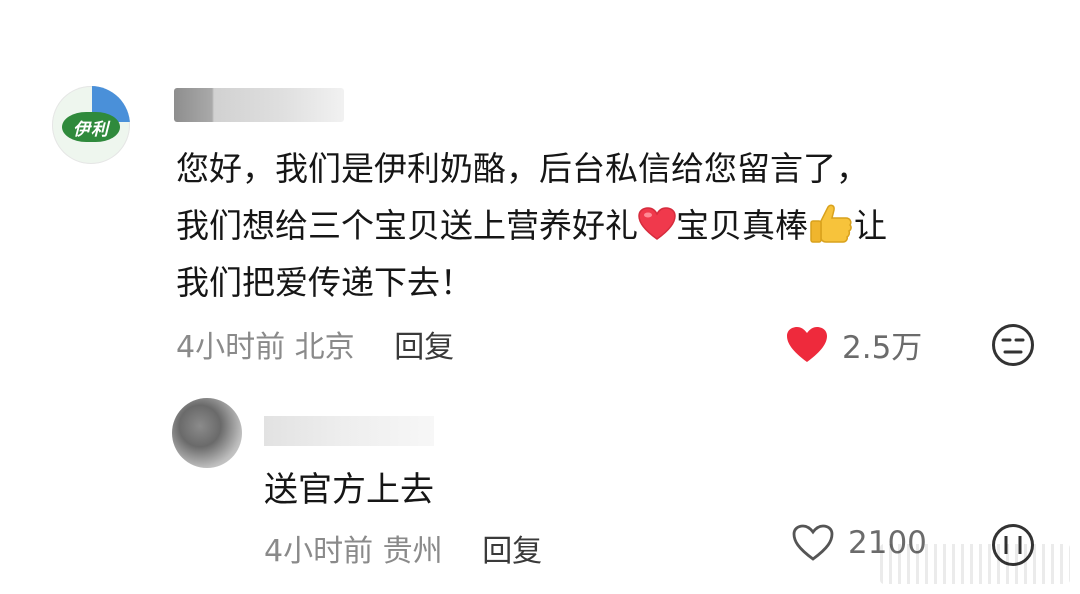 This screenshot has width=1080, height=594. I want to click on dislike-face-icon, so click(1013, 345).